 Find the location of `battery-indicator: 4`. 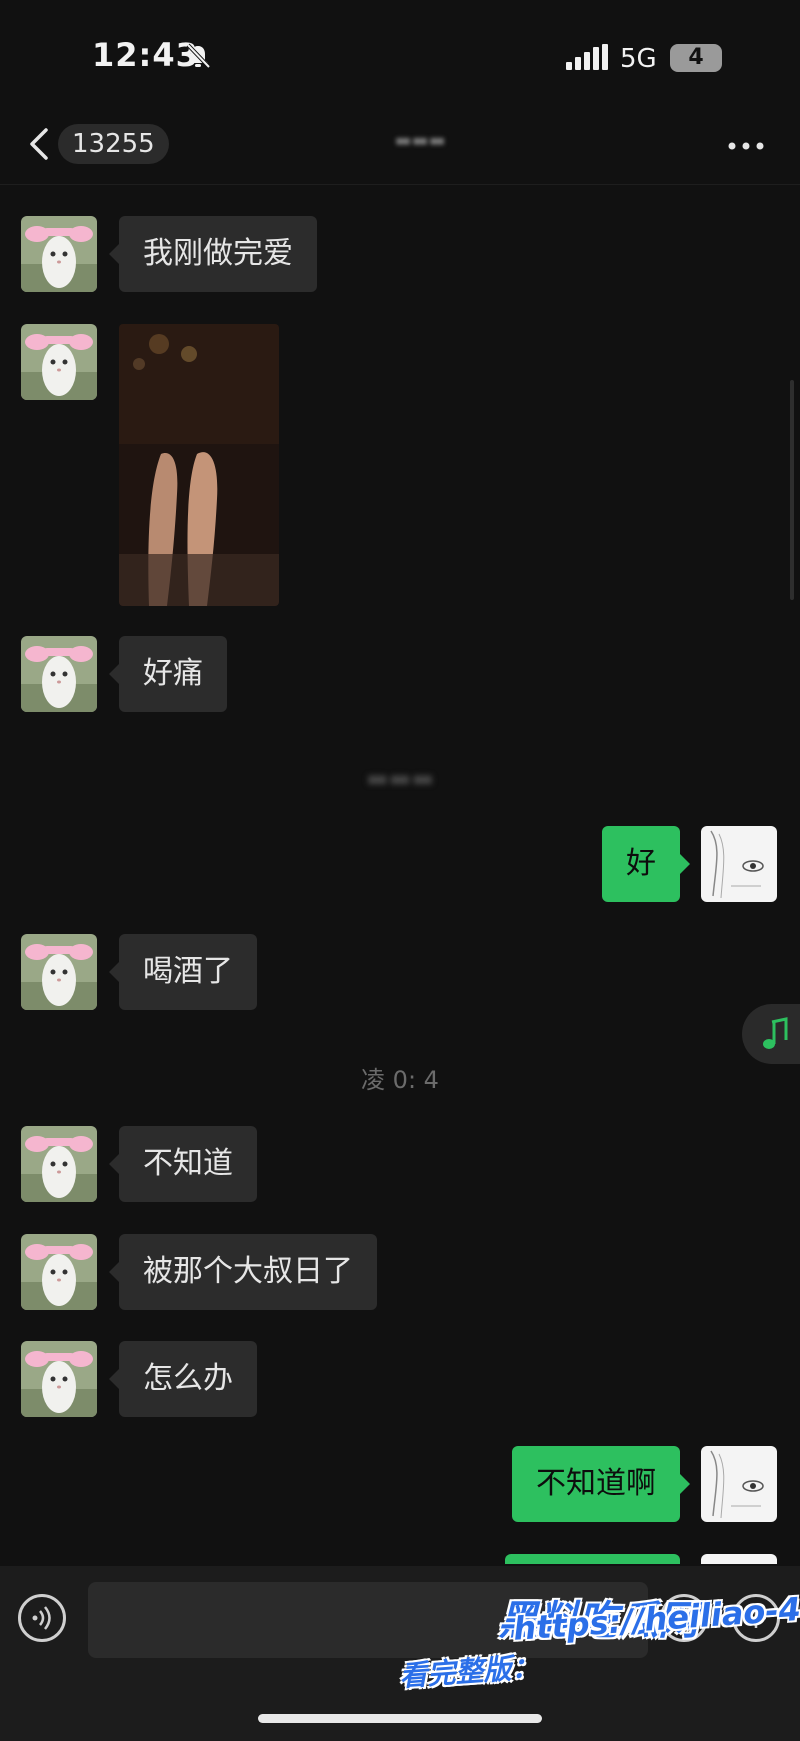

battery-indicator: 4 is located at coordinates (696, 58).